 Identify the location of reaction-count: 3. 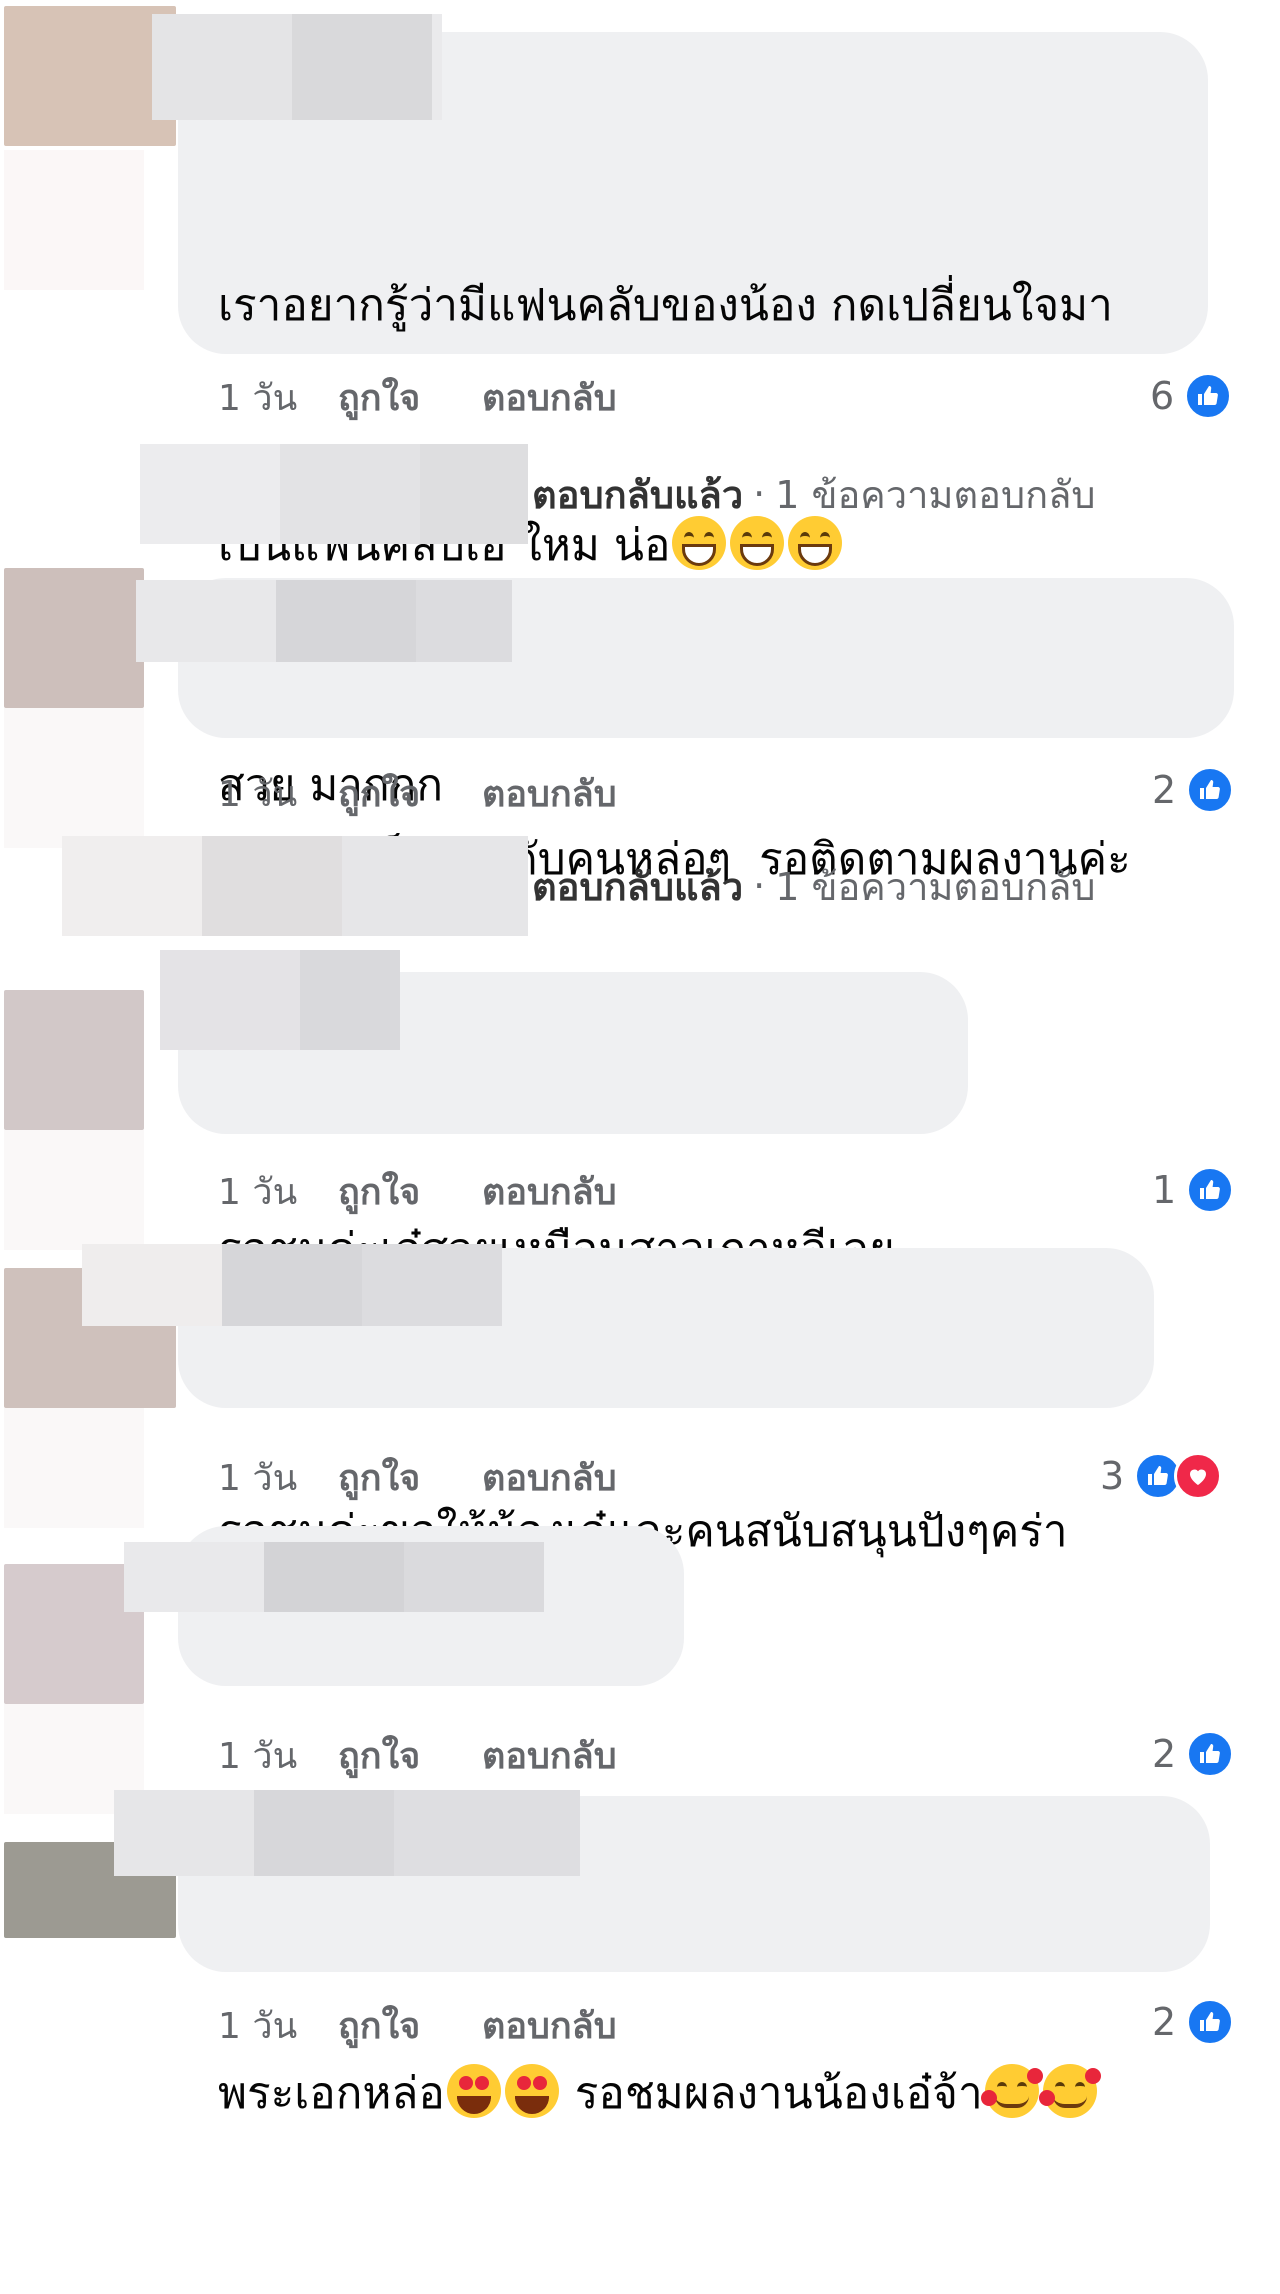
(1112, 1476).